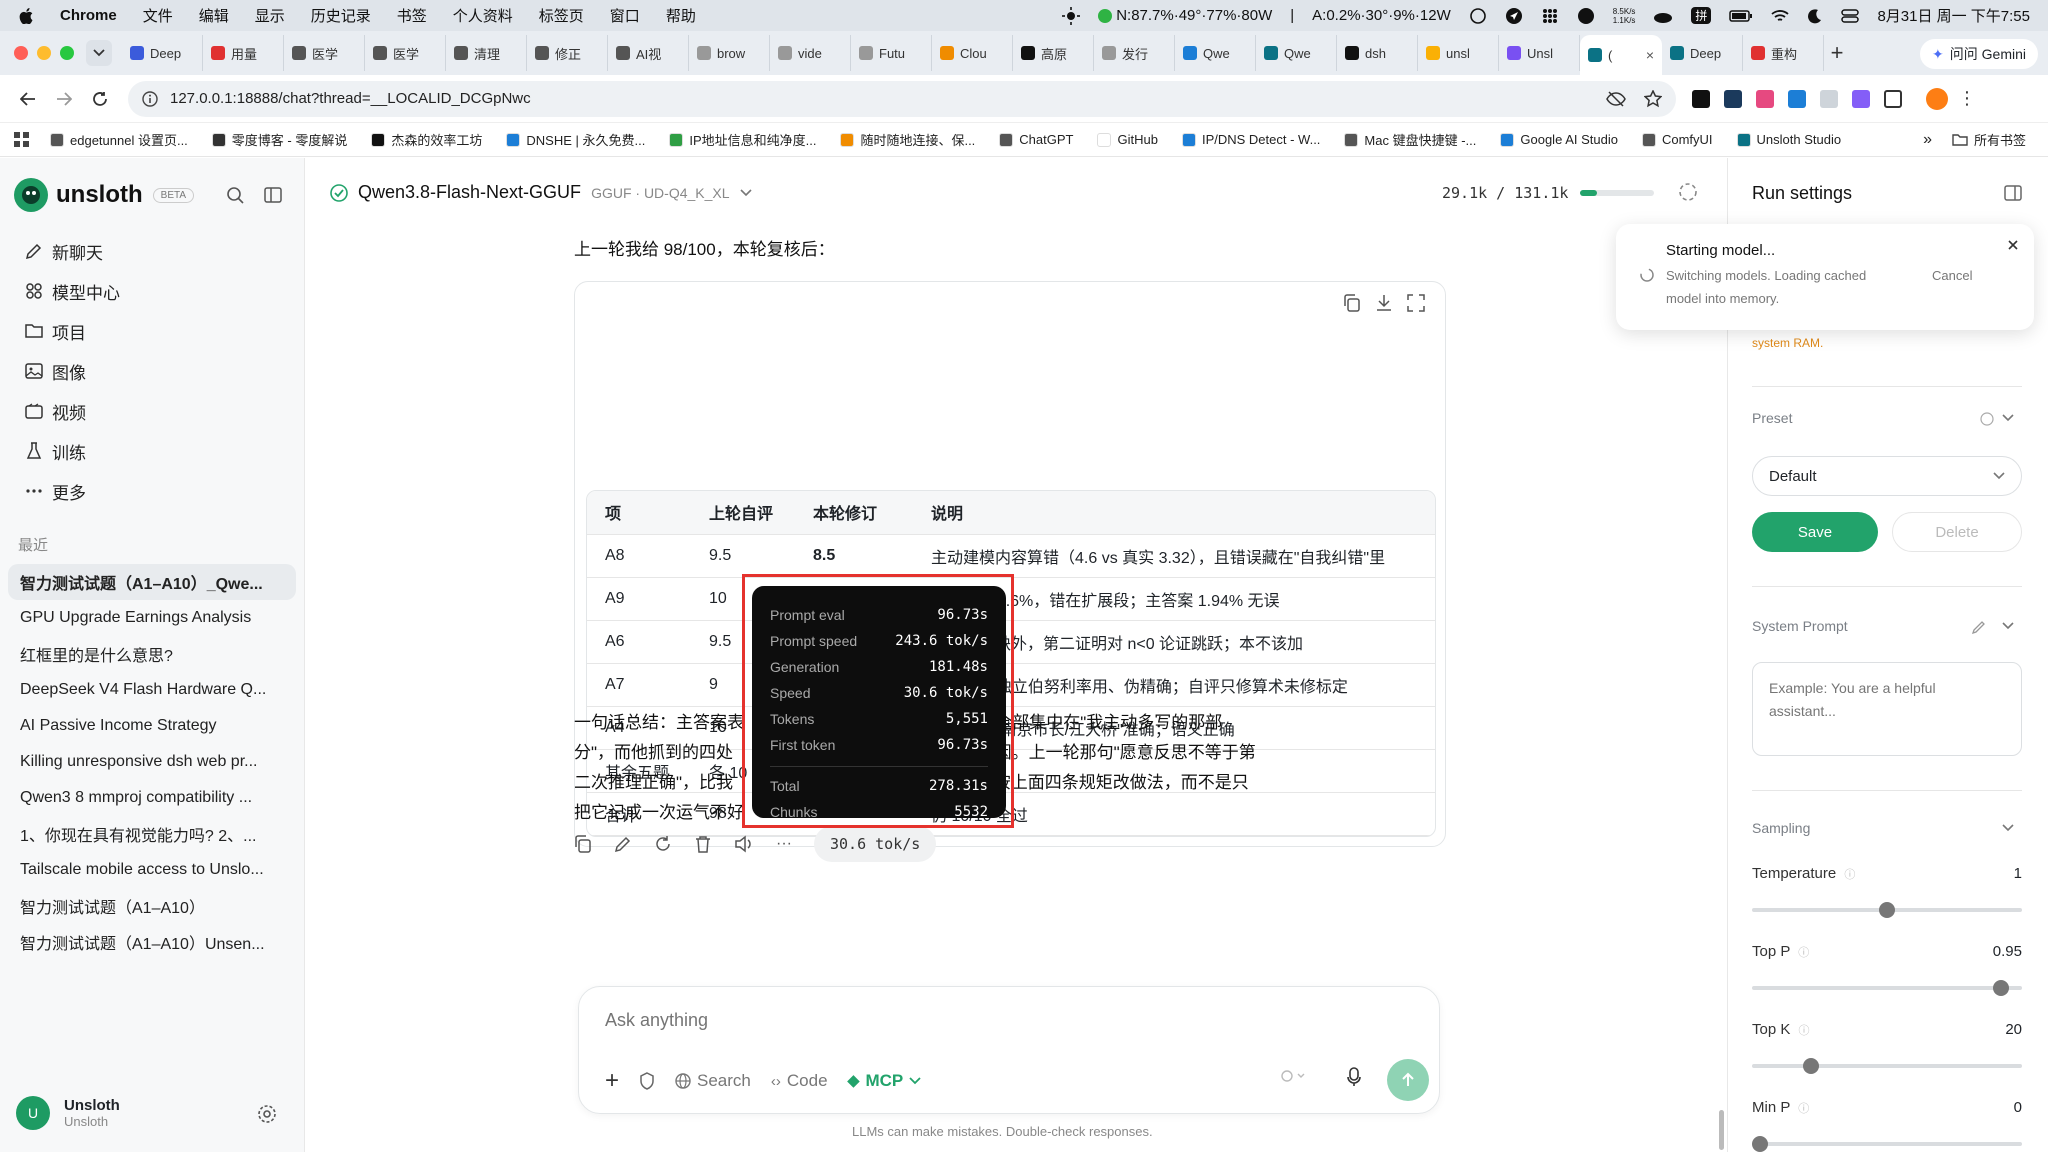 The image size is (2048, 1152). What do you see at coordinates (1987, 419) in the screenshot?
I see `preset-info-icon` at bounding box center [1987, 419].